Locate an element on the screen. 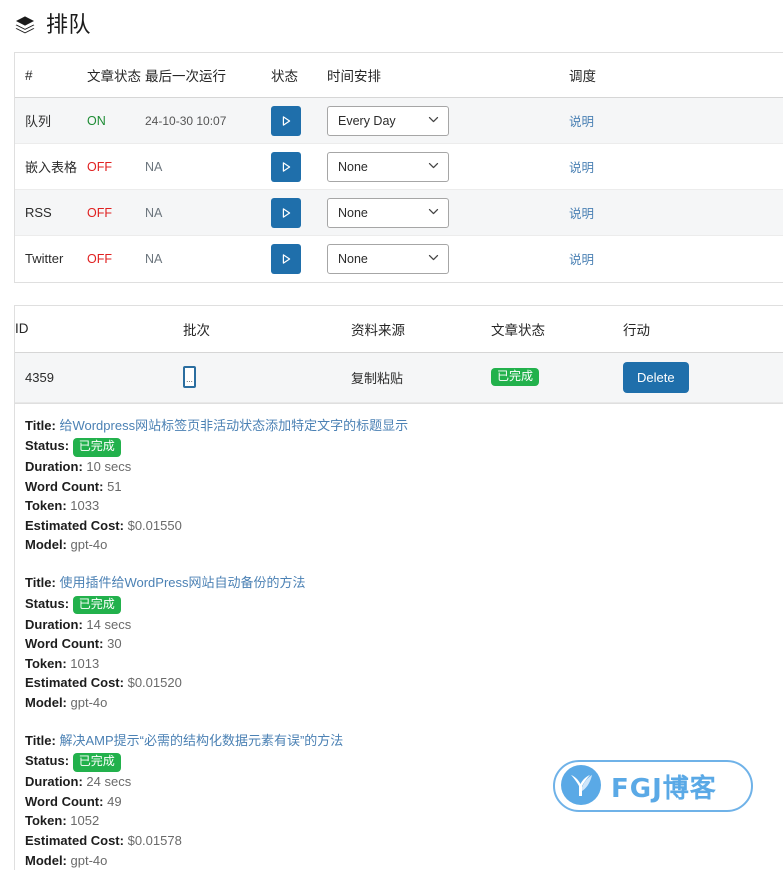 The width and height of the screenshot is (783, 870). row-name: Twitter is located at coordinates (44, 258).